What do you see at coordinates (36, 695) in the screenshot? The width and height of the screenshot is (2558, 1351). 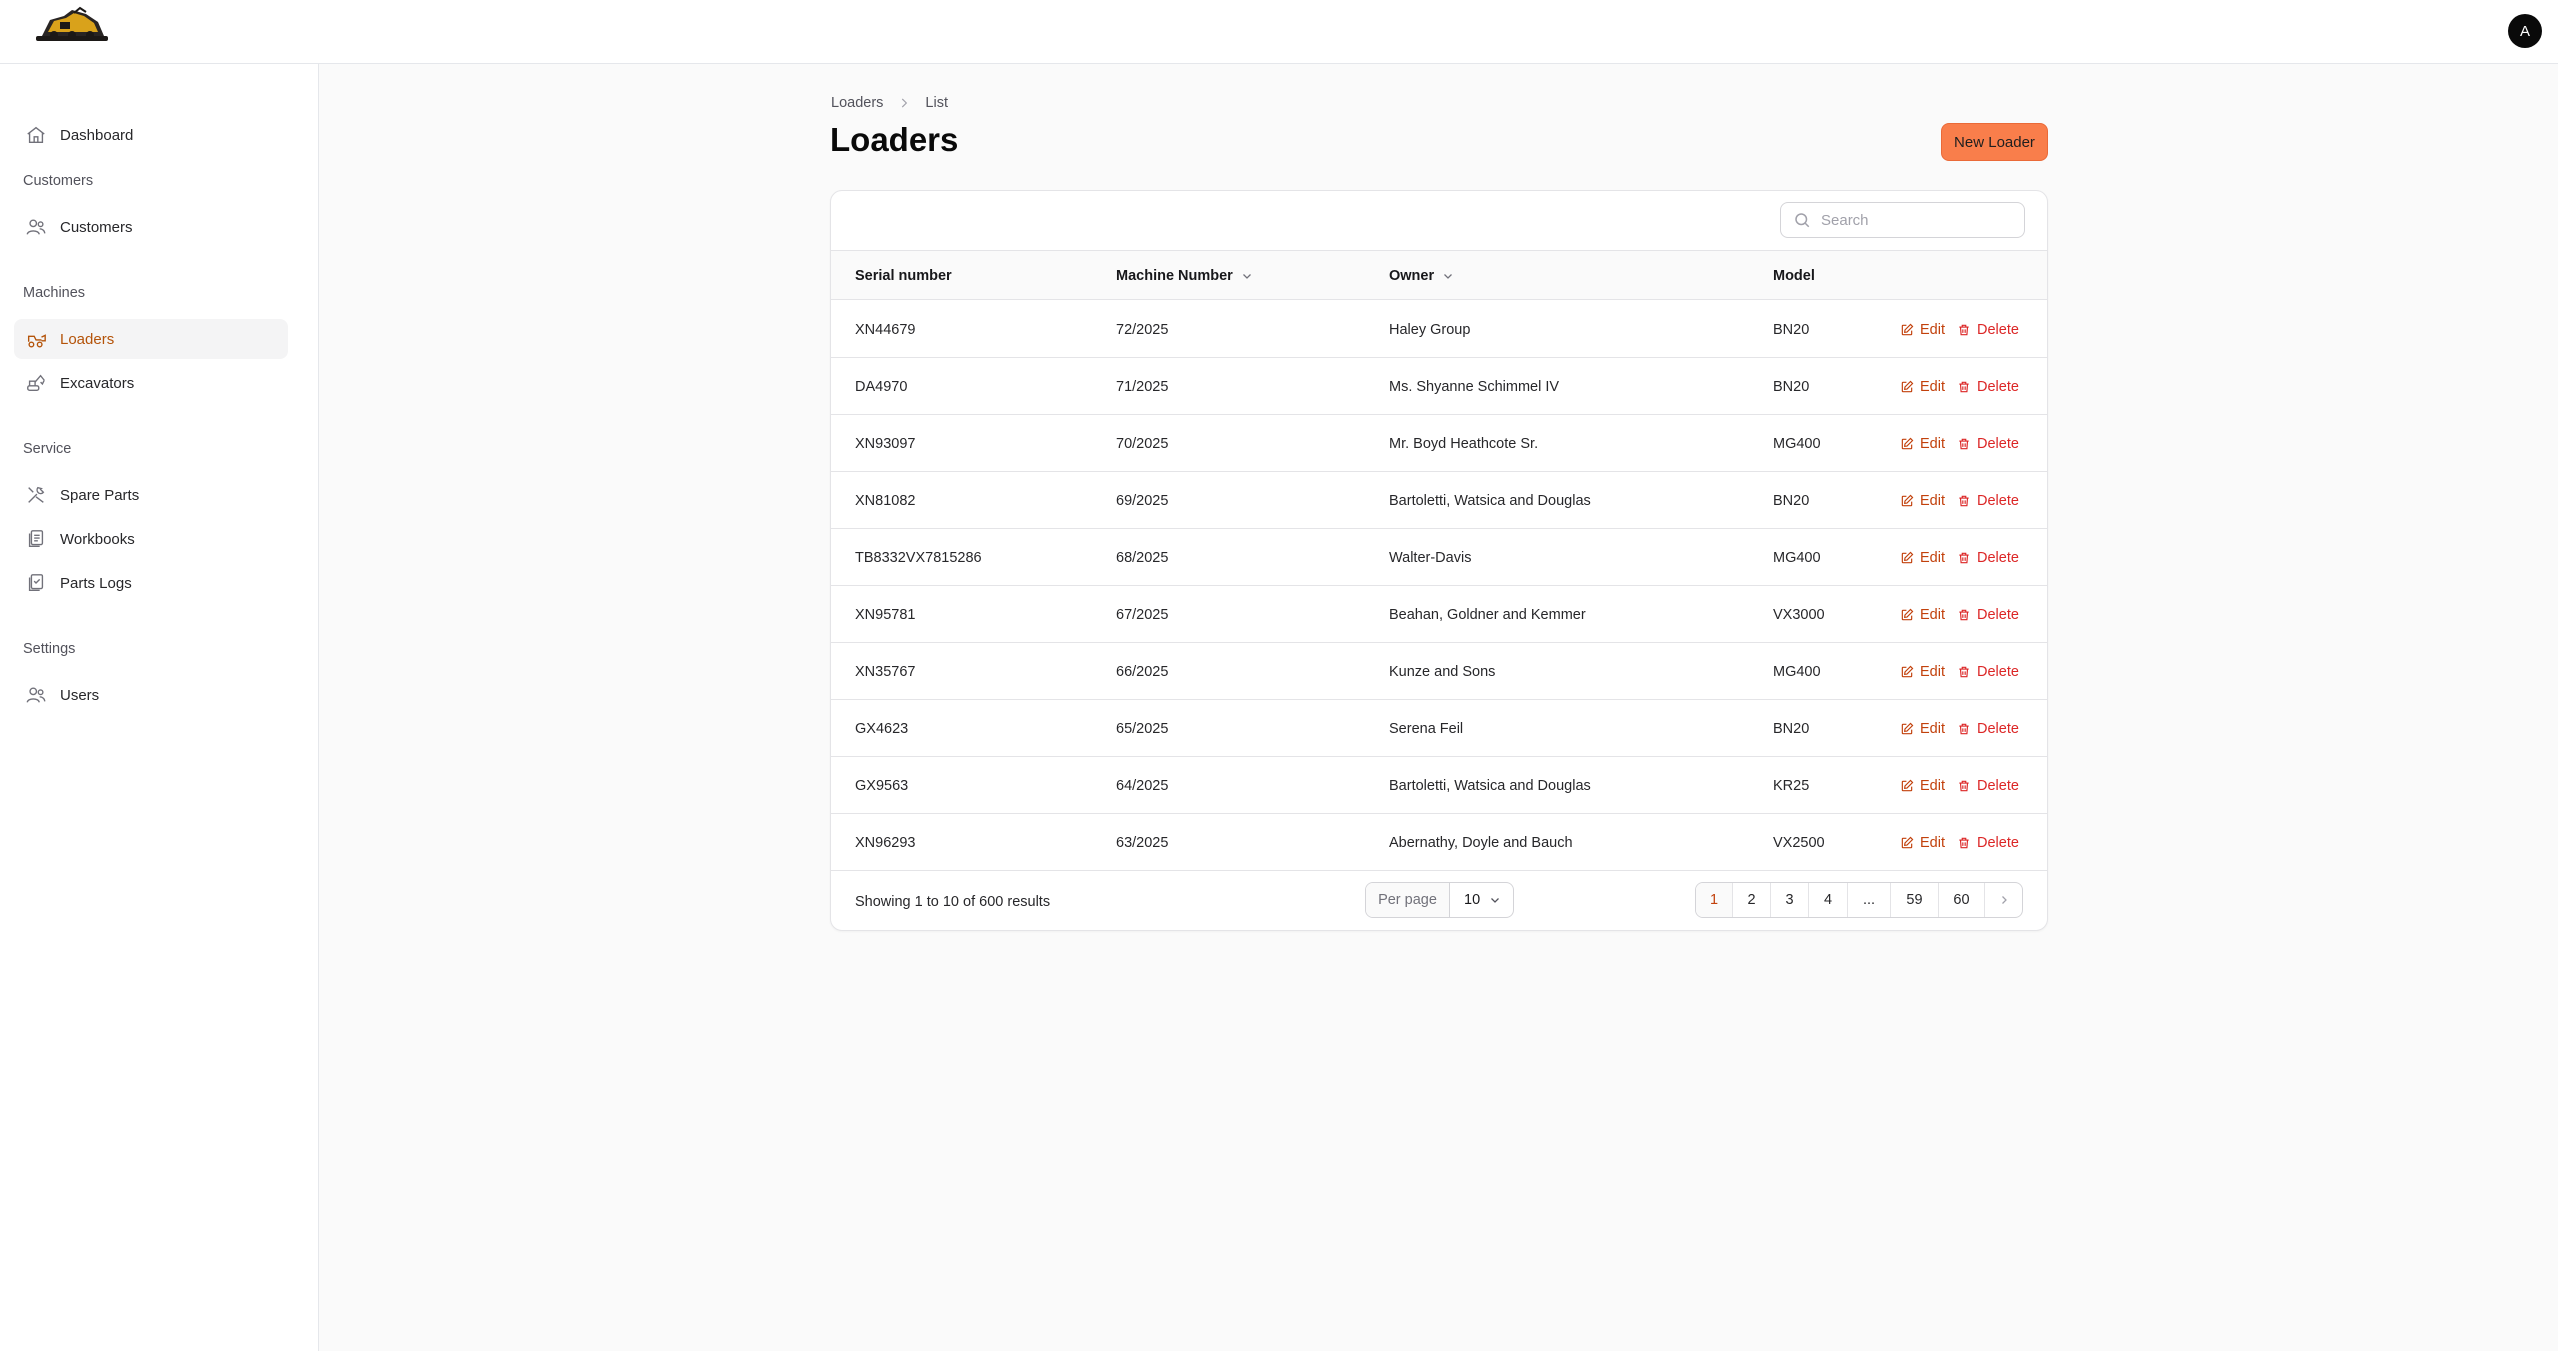 I see `users-icon` at bounding box center [36, 695].